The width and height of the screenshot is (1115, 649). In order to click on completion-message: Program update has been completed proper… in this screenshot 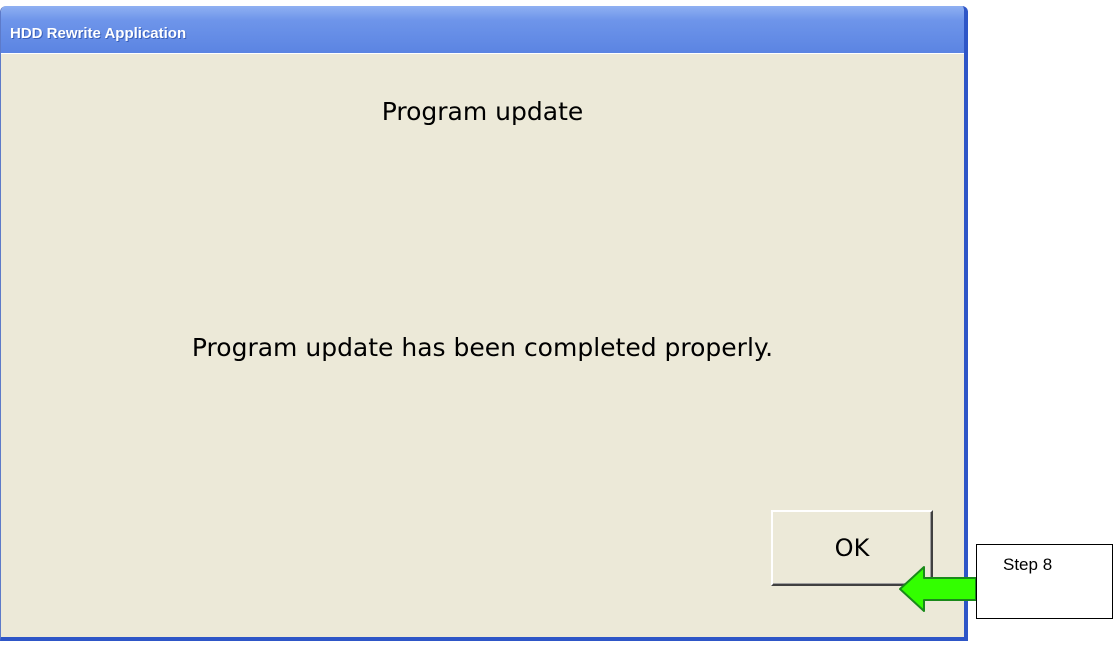, I will do `click(482, 347)`.